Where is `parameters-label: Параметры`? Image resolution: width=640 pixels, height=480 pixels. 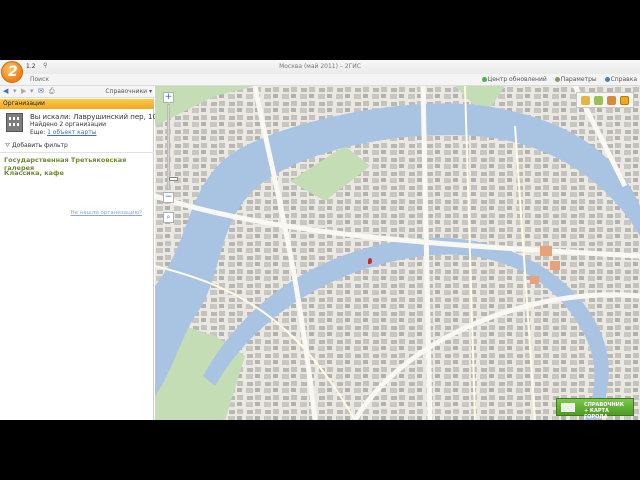
parameters-label: Параметры is located at coordinates (578, 79).